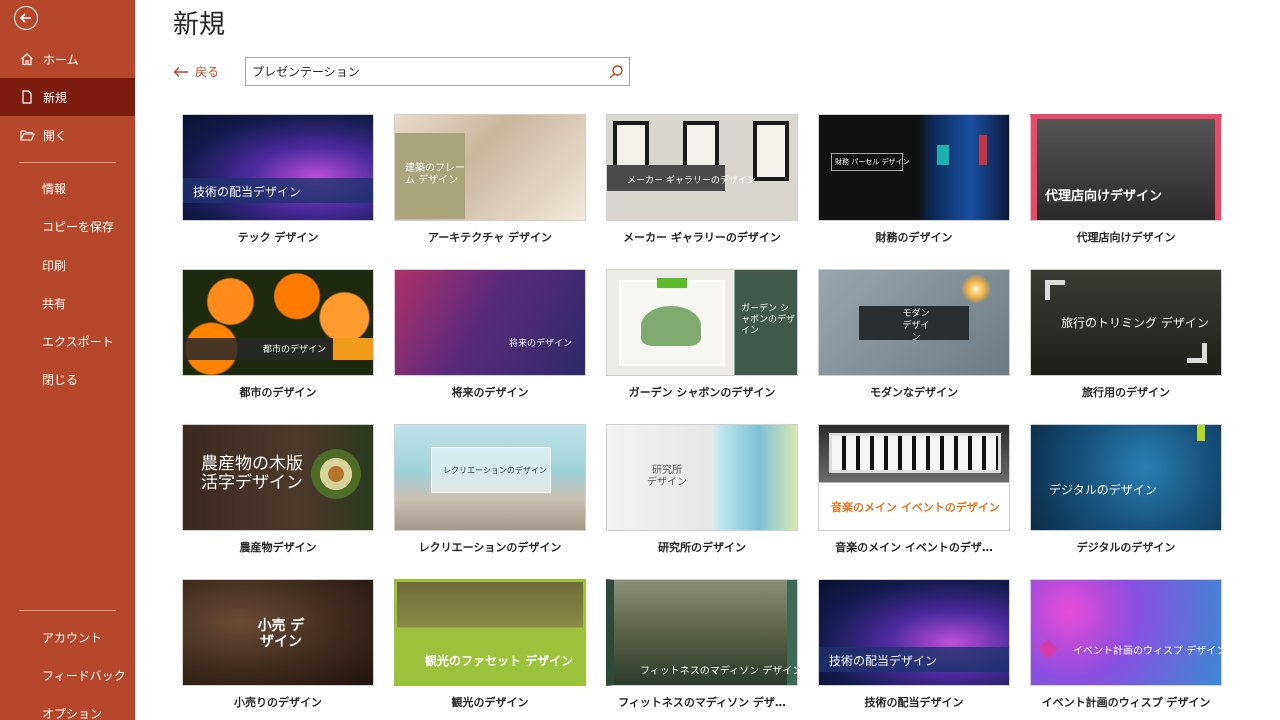  I want to click on thumbnail-title: 研究所 デザイン, so click(667, 476).